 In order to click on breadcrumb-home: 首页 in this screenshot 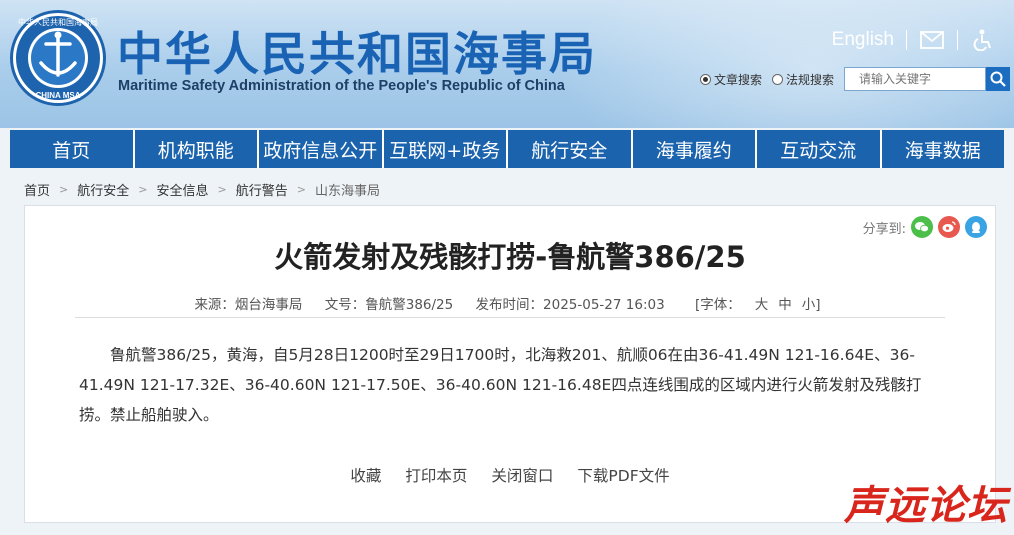, I will do `click(37, 189)`.